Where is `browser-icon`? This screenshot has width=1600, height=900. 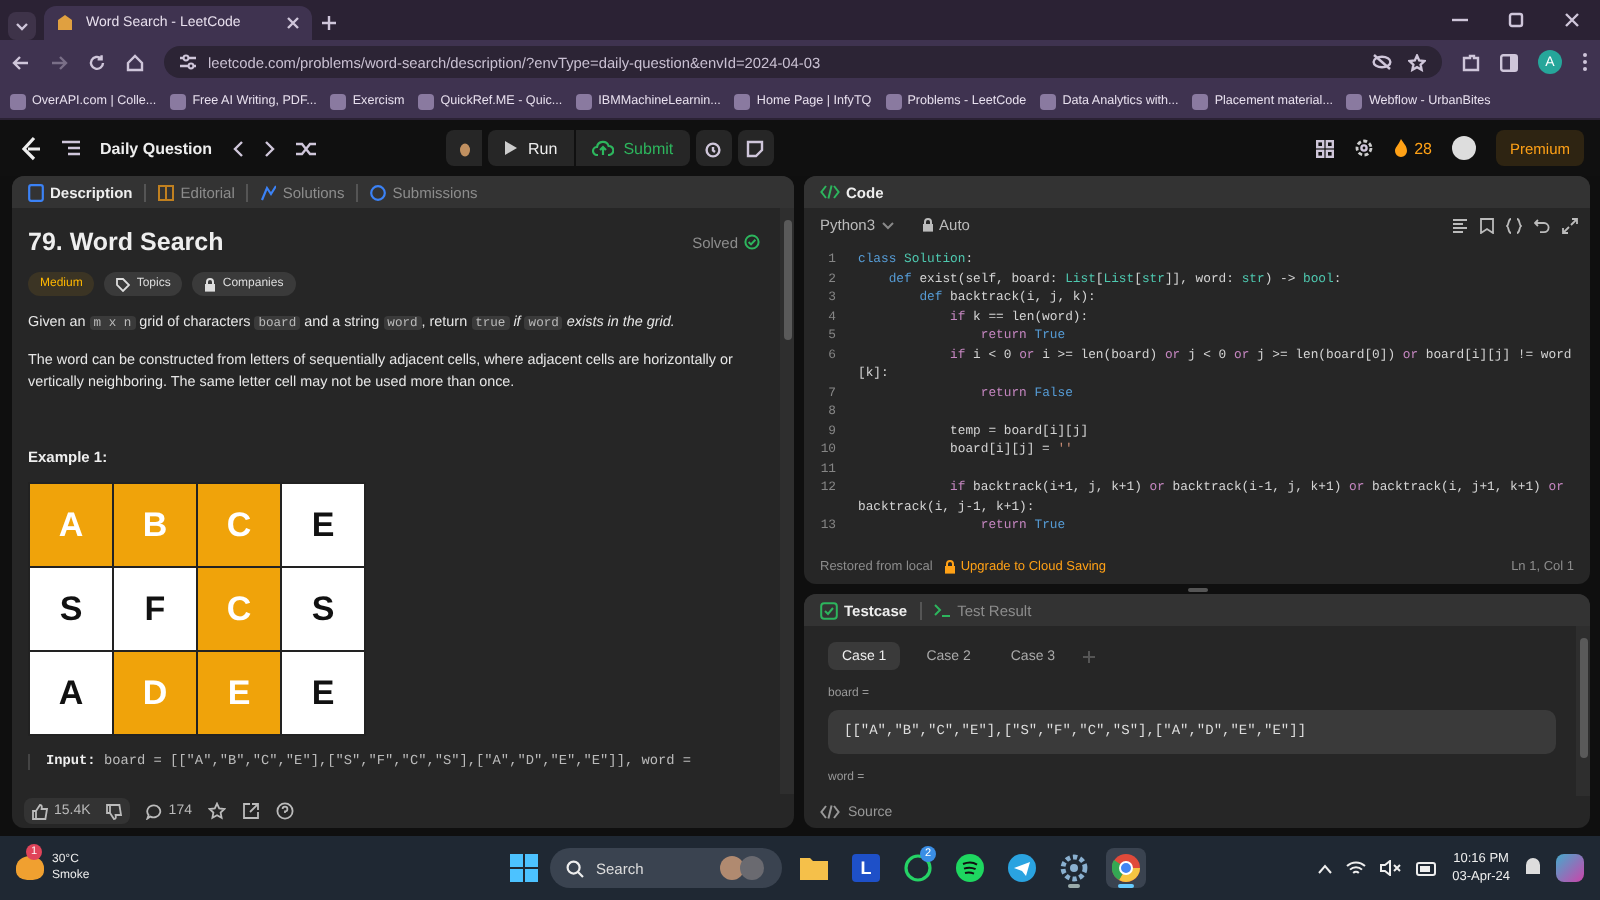
browser-icon is located at coordinates (1126, 868).